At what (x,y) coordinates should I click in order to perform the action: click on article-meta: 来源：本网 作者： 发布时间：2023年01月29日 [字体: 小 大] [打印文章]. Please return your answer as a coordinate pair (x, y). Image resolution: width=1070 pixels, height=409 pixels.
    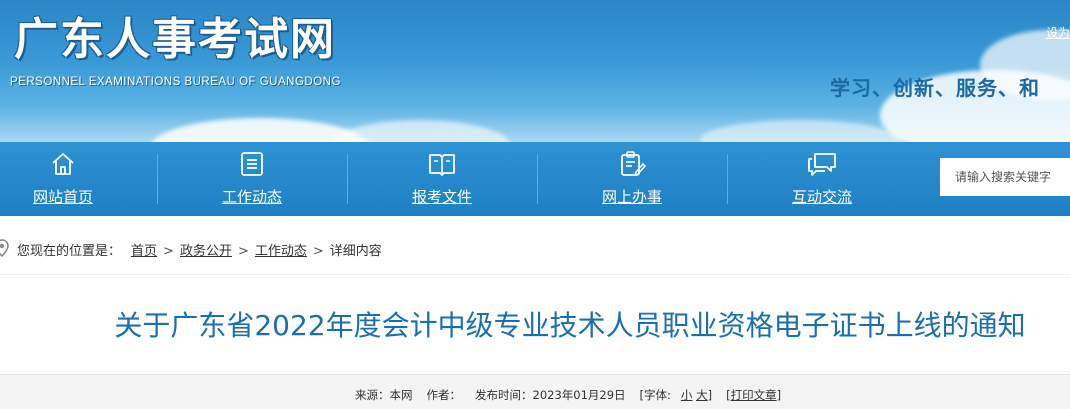
    Looking at the image, I should click on (568, 395).